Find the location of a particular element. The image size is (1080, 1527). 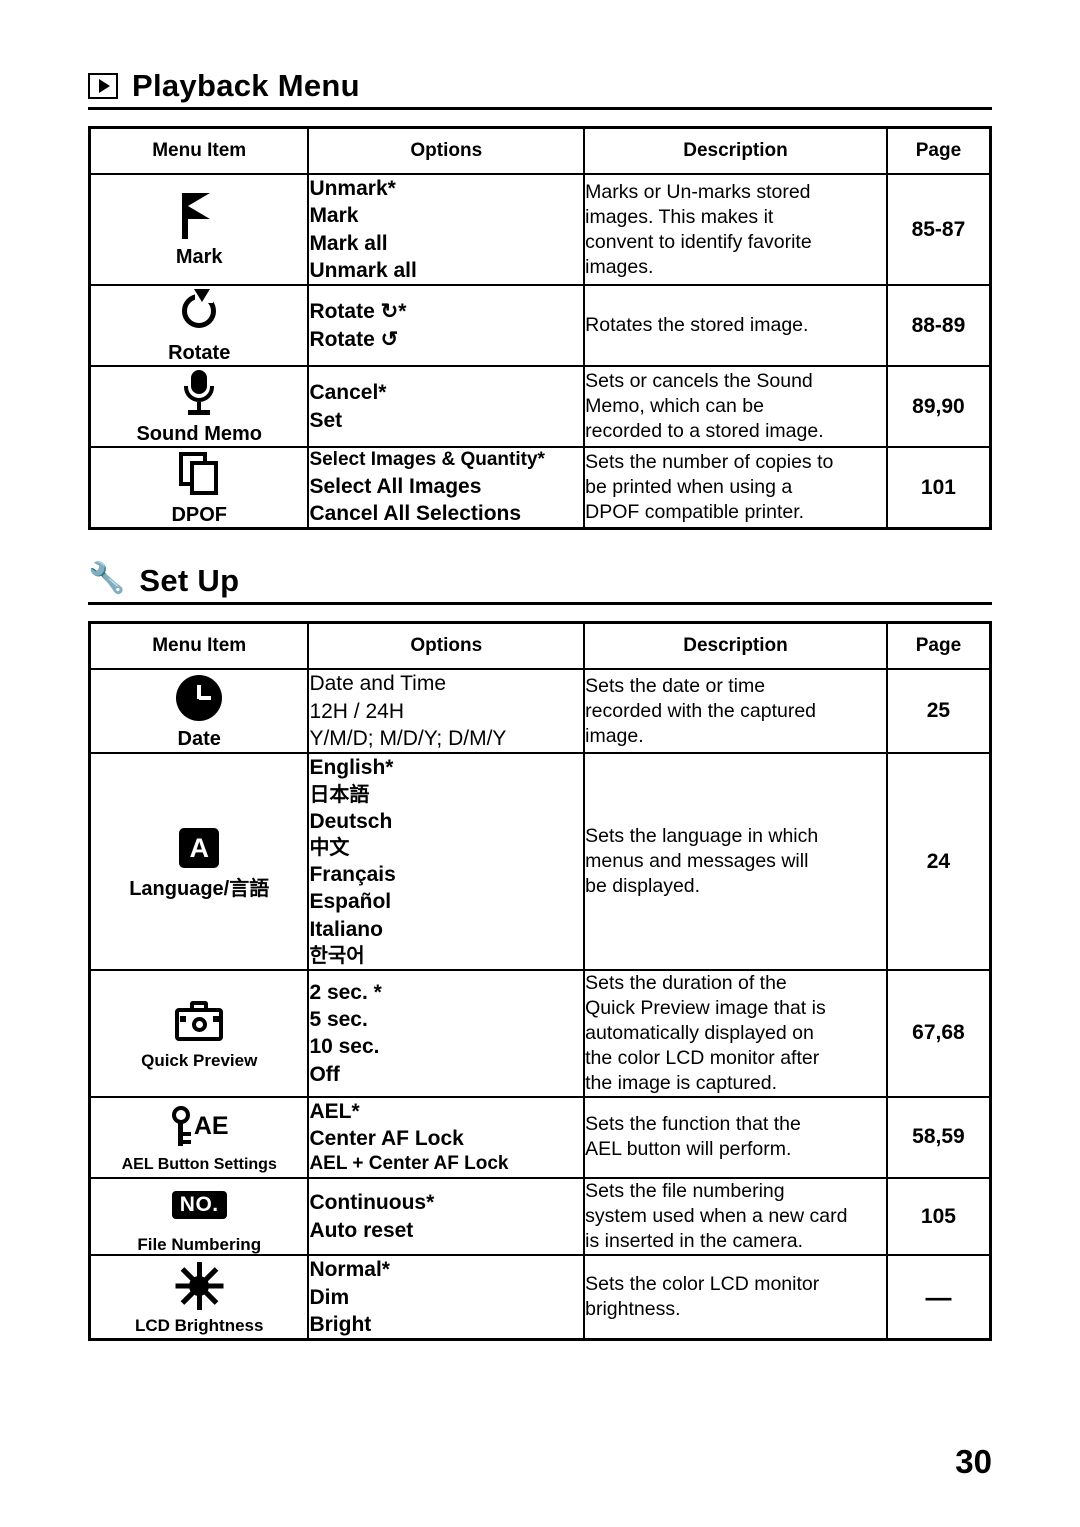

option-item: Set is located at coordinates (326, 420).